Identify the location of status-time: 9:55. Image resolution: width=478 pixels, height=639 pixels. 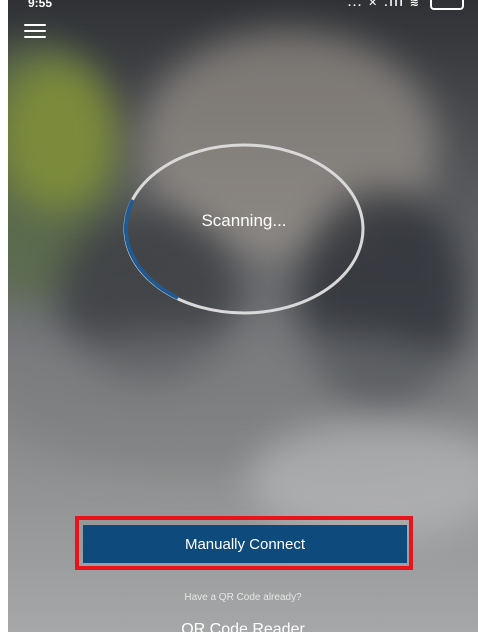
(40, 5).